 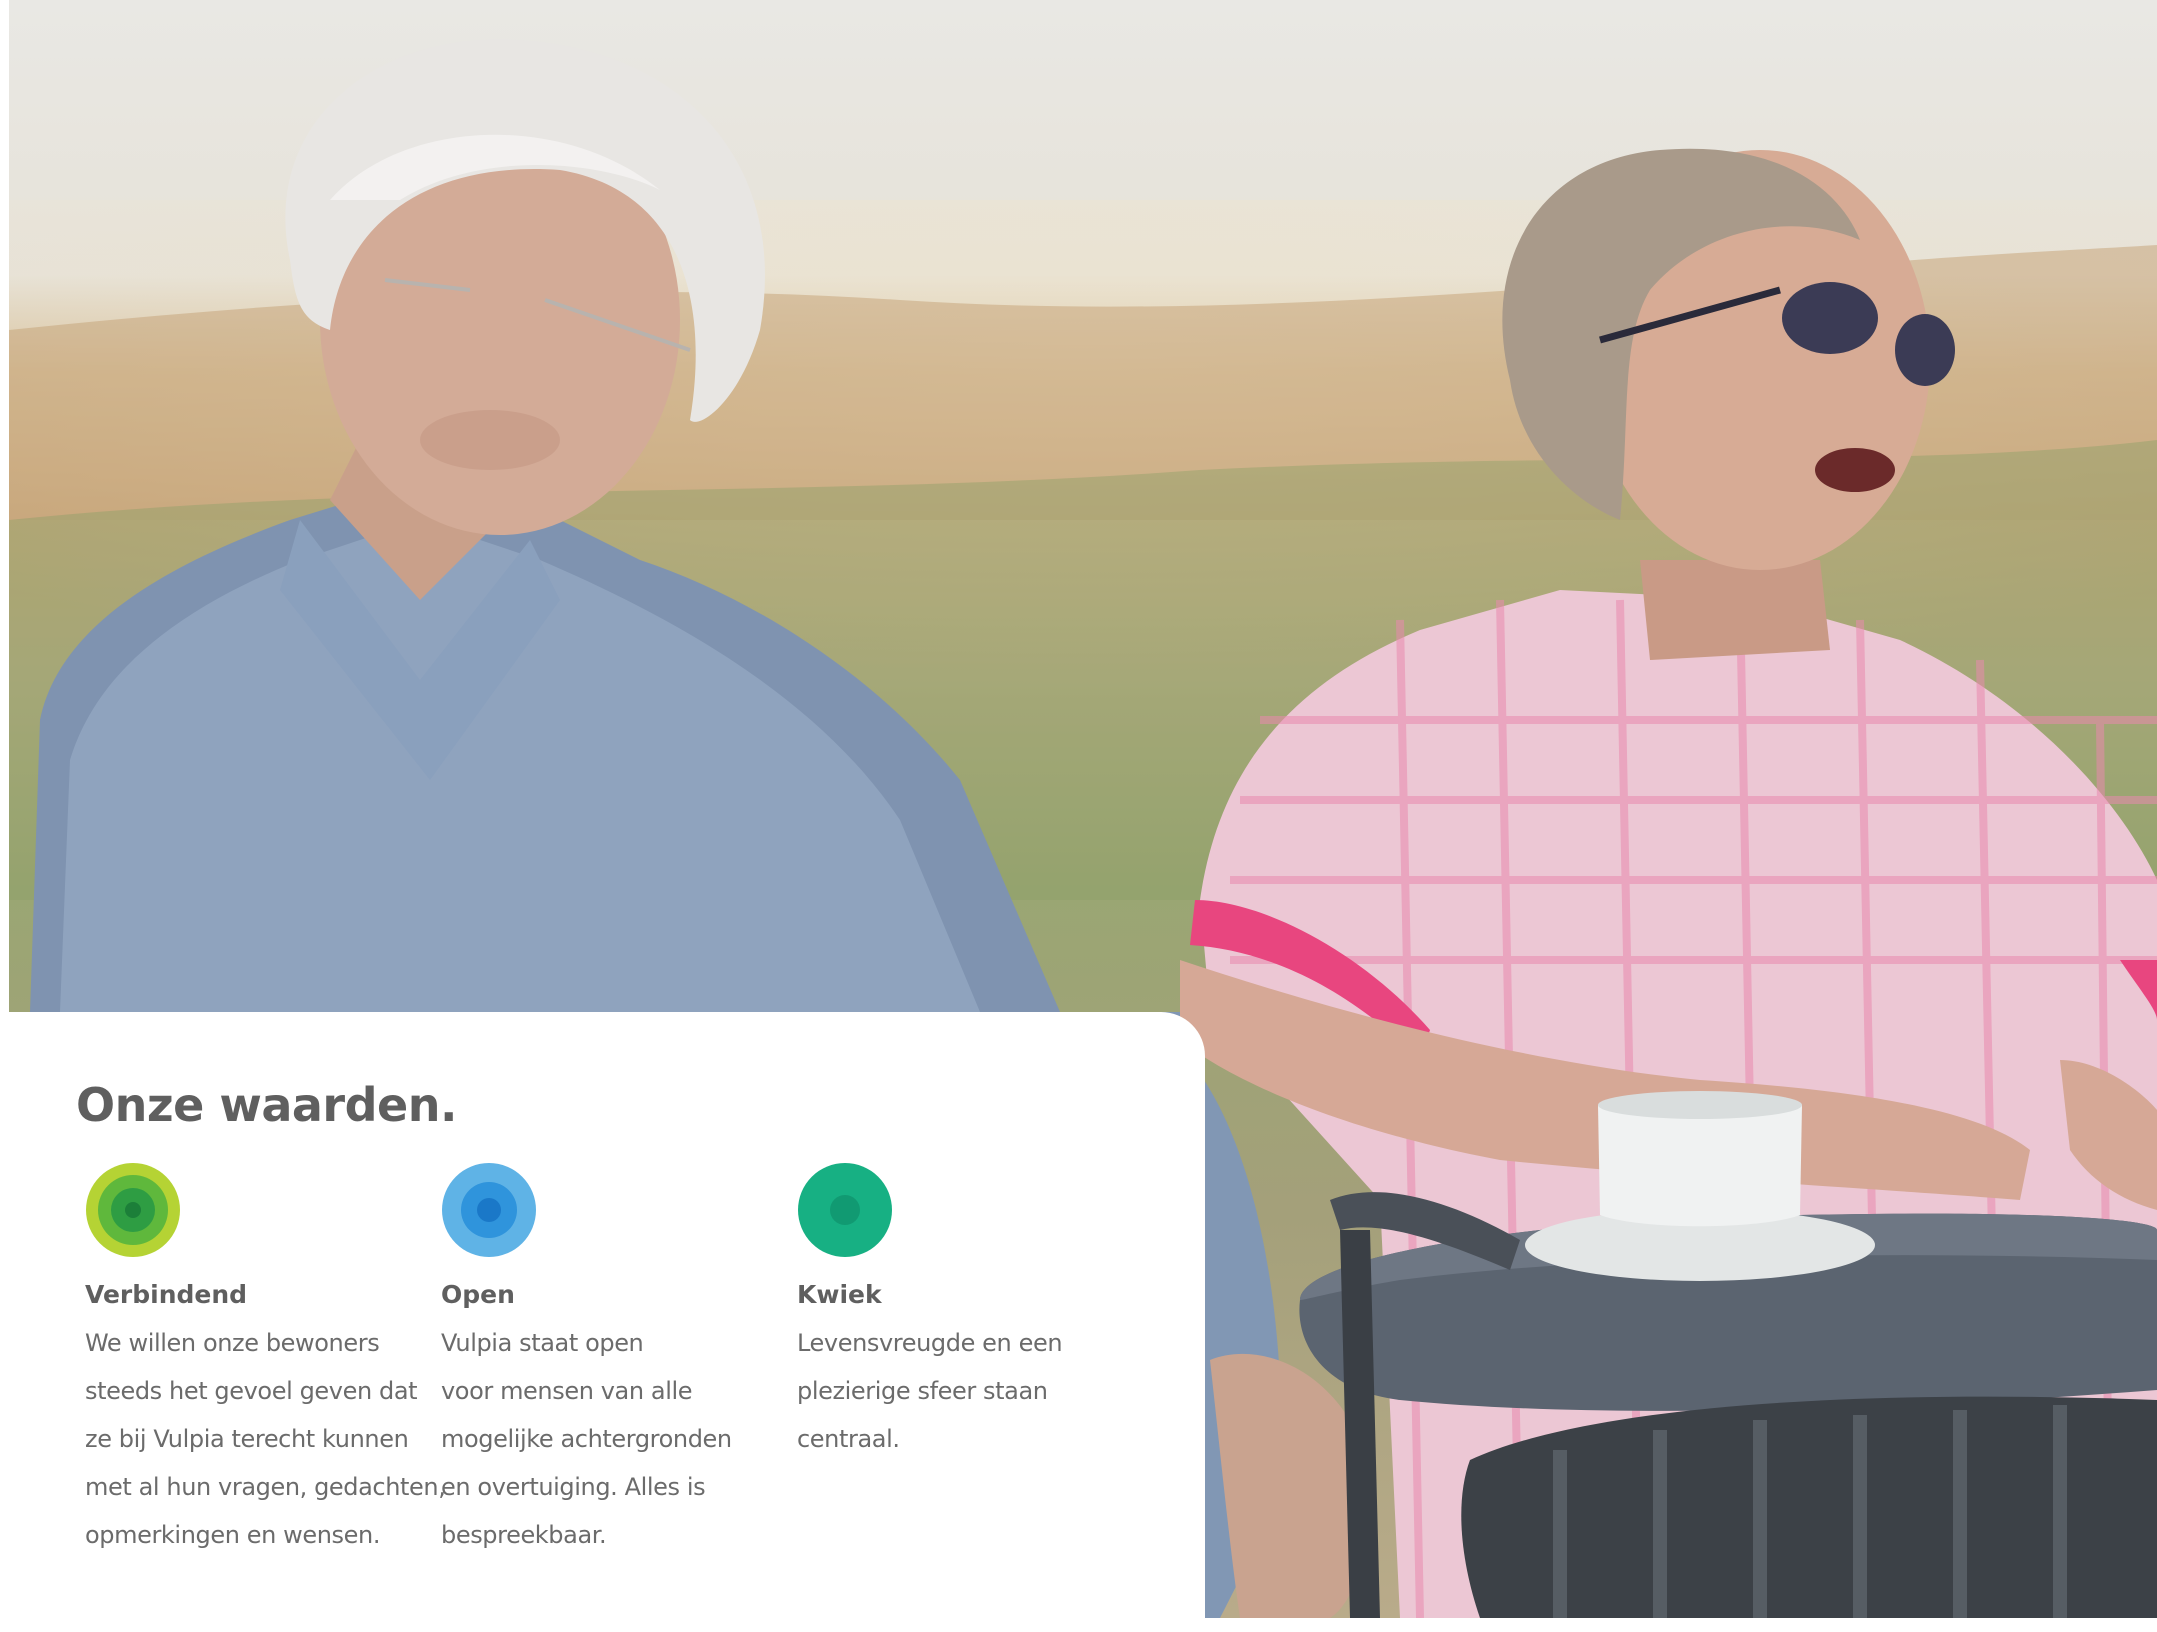 I want to click on description-line: voor mensen van alle, so click(x=567, y=1391).